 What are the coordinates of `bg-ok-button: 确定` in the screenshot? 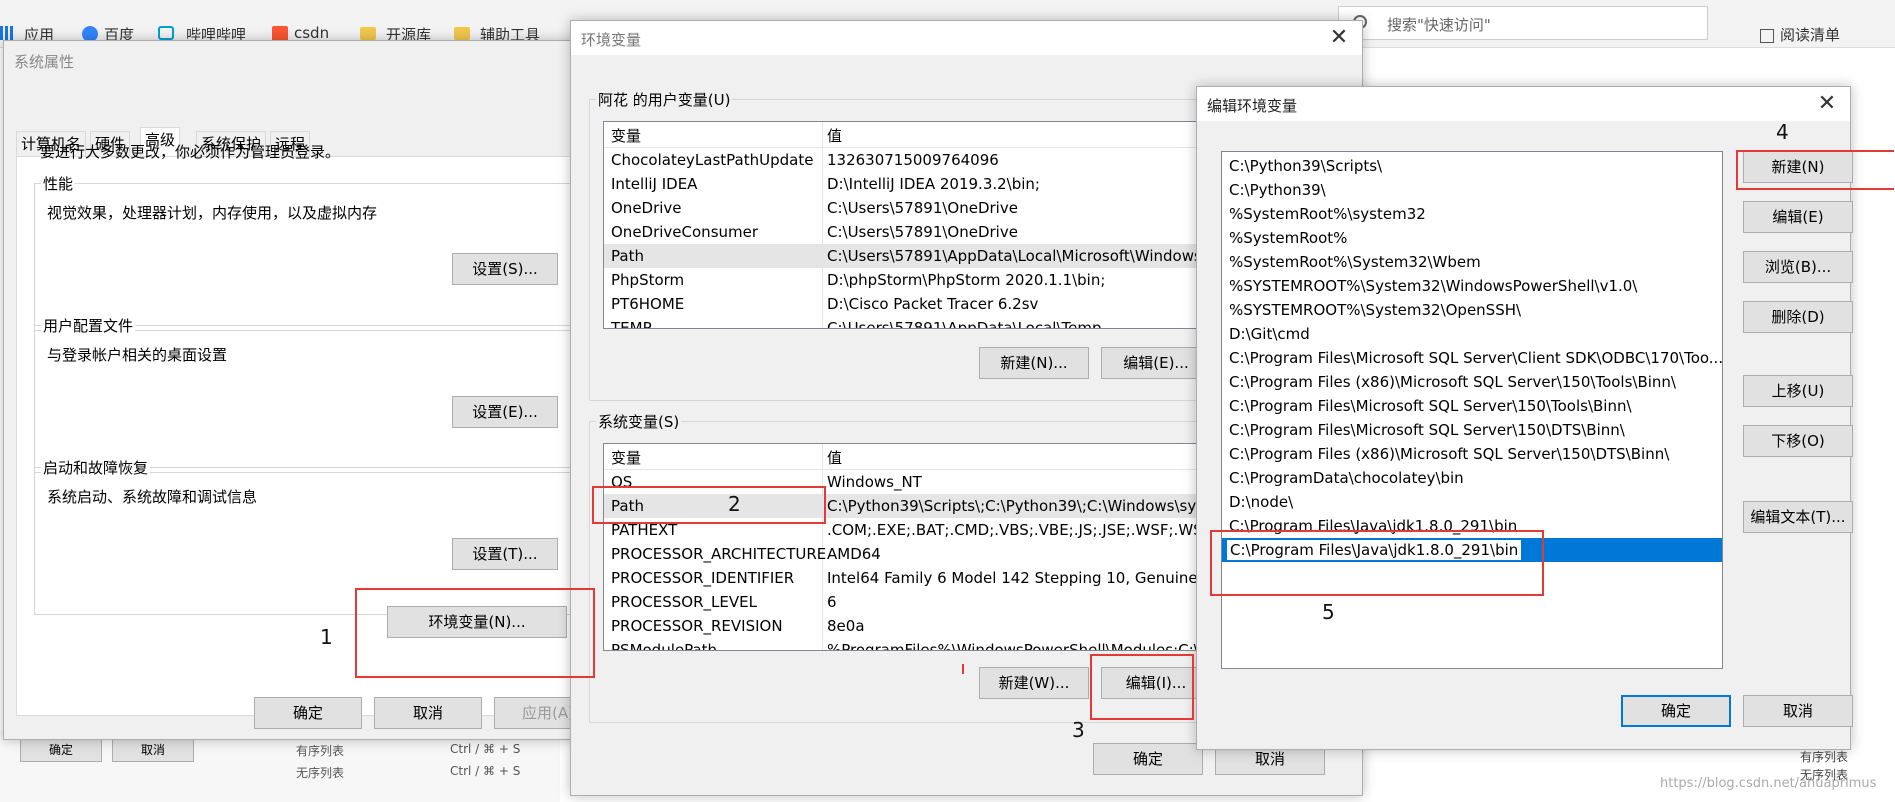 It's located at (61, 750).